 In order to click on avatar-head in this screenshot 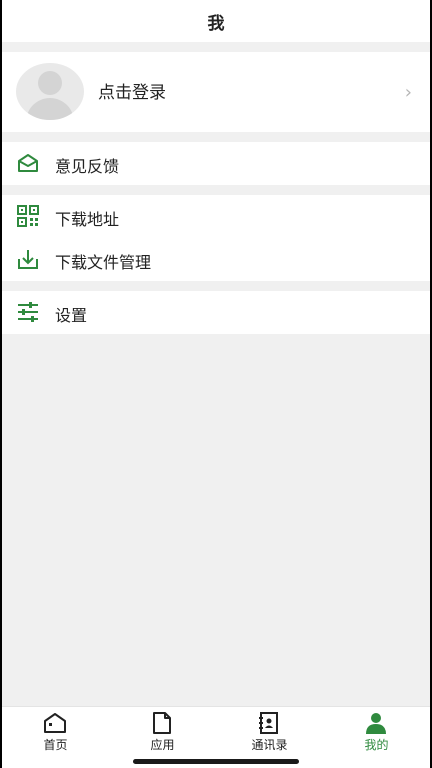, I will do `click(50, 83)`.